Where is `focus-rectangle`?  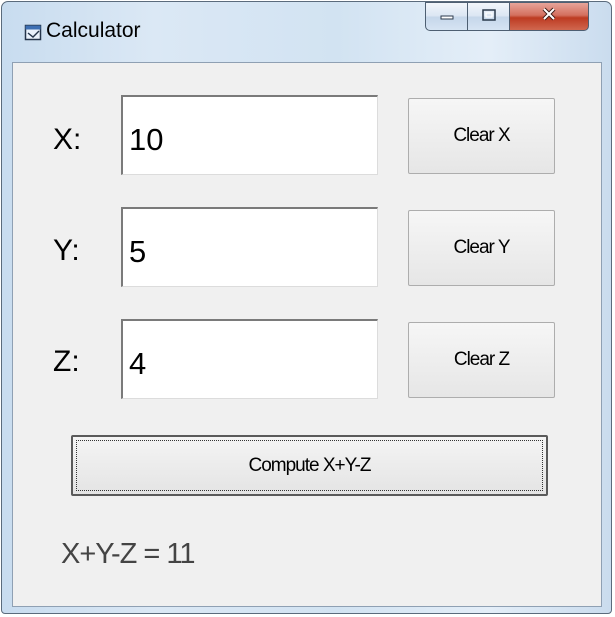
focus-rectangle is located at coordinates (309, 465).